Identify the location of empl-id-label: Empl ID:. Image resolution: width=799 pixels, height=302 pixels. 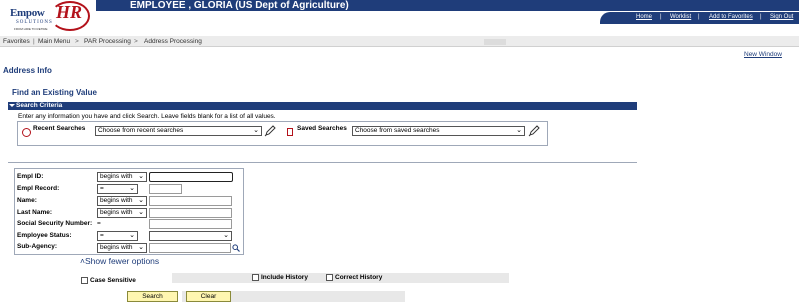
(30, 176).